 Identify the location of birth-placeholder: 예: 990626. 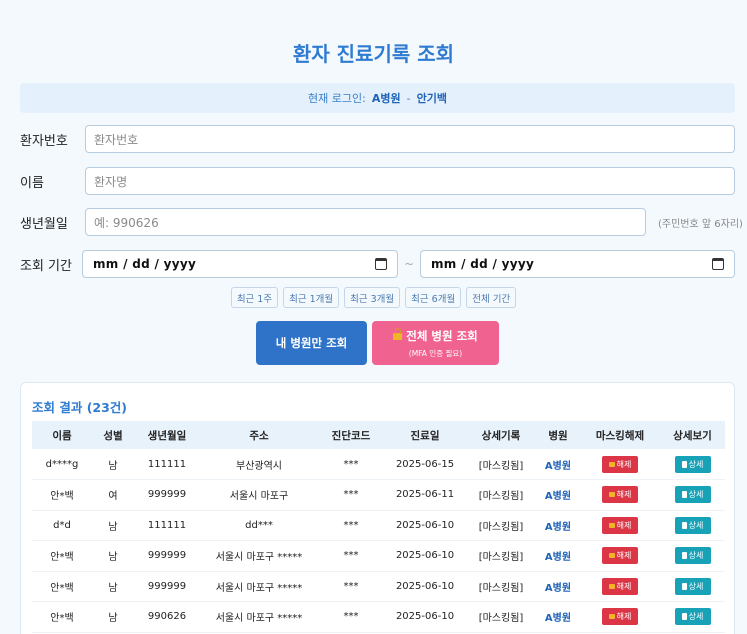
(126, 222).